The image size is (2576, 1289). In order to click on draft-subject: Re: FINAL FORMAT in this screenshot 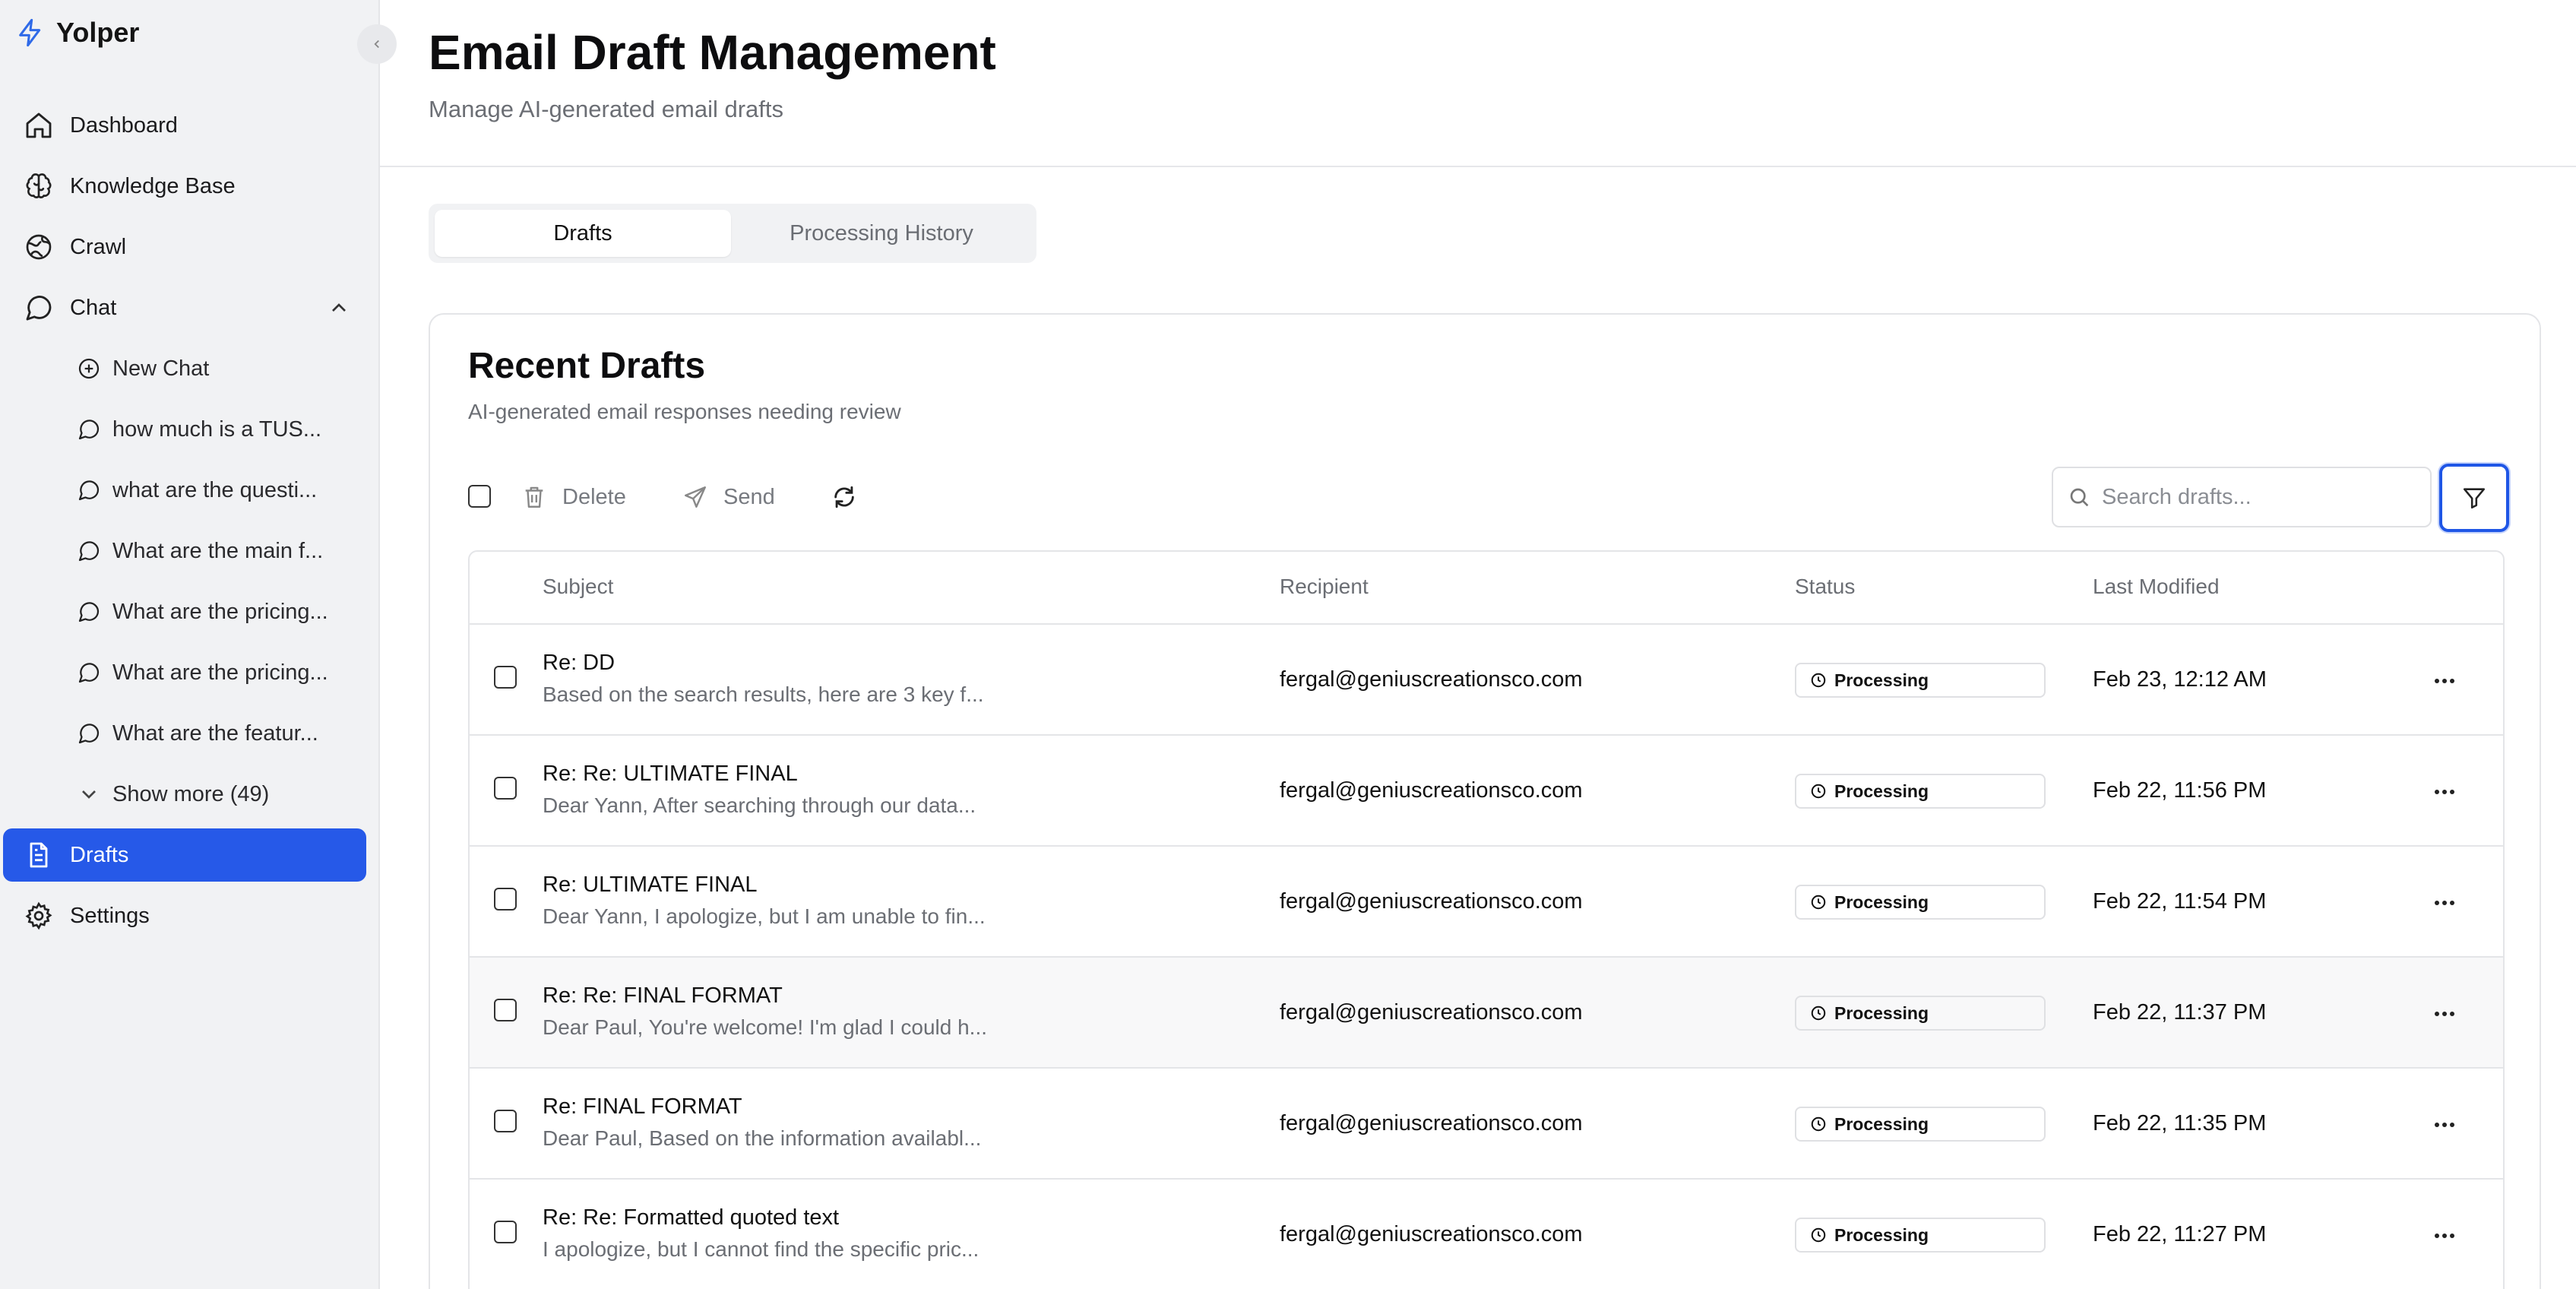, I will do `click(642, 1107)`.